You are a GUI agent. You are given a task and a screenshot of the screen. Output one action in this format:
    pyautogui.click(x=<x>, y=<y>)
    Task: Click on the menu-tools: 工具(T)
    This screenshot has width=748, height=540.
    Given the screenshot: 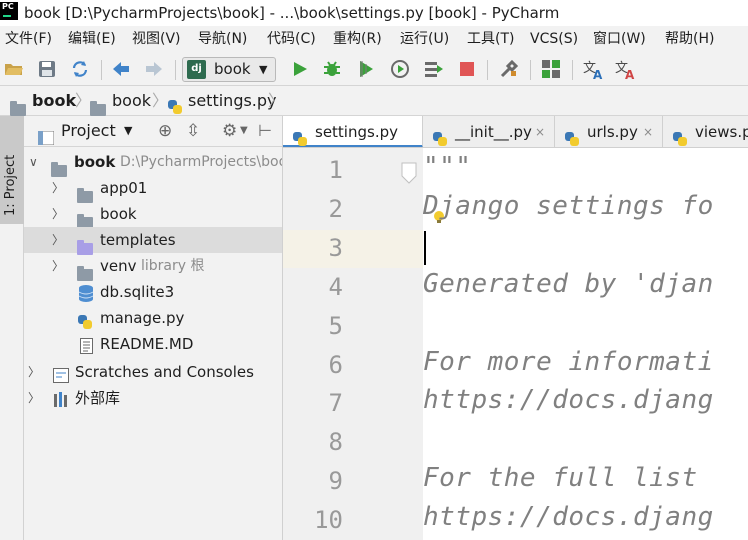 What is the action you would take?
    pyautogui.click(x=490, y=39)
    